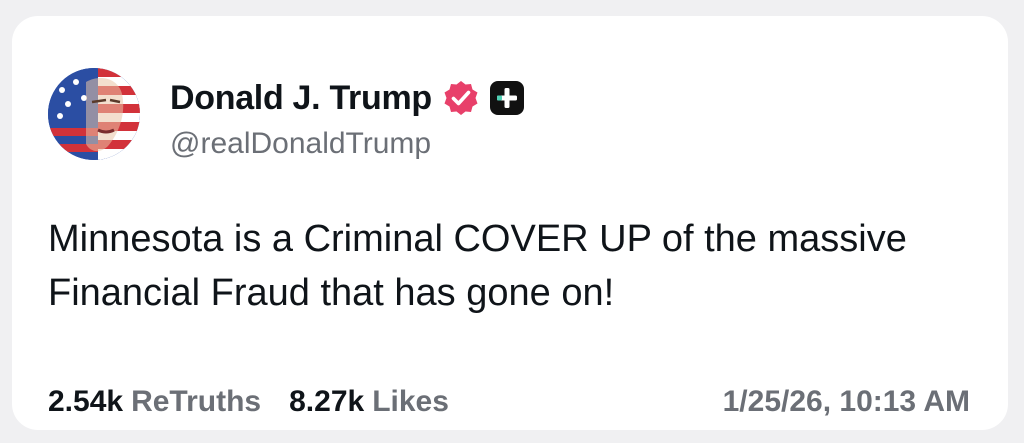  I want to click on avatar-image, so click(94, 114).